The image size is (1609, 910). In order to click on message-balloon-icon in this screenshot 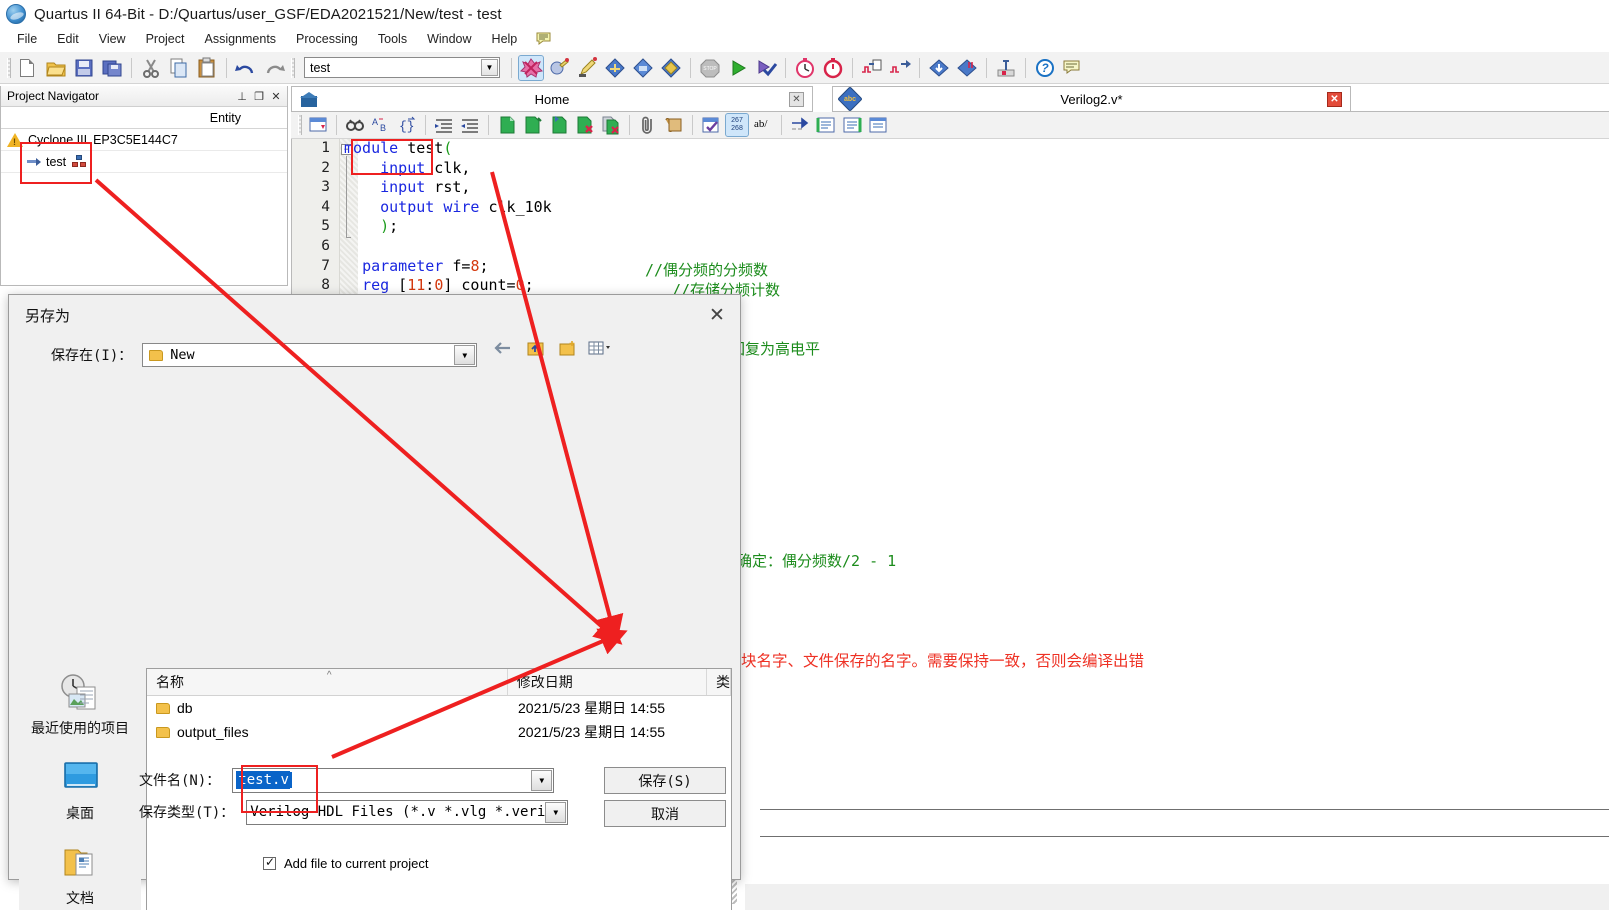, I will do `click(544, 39)`.